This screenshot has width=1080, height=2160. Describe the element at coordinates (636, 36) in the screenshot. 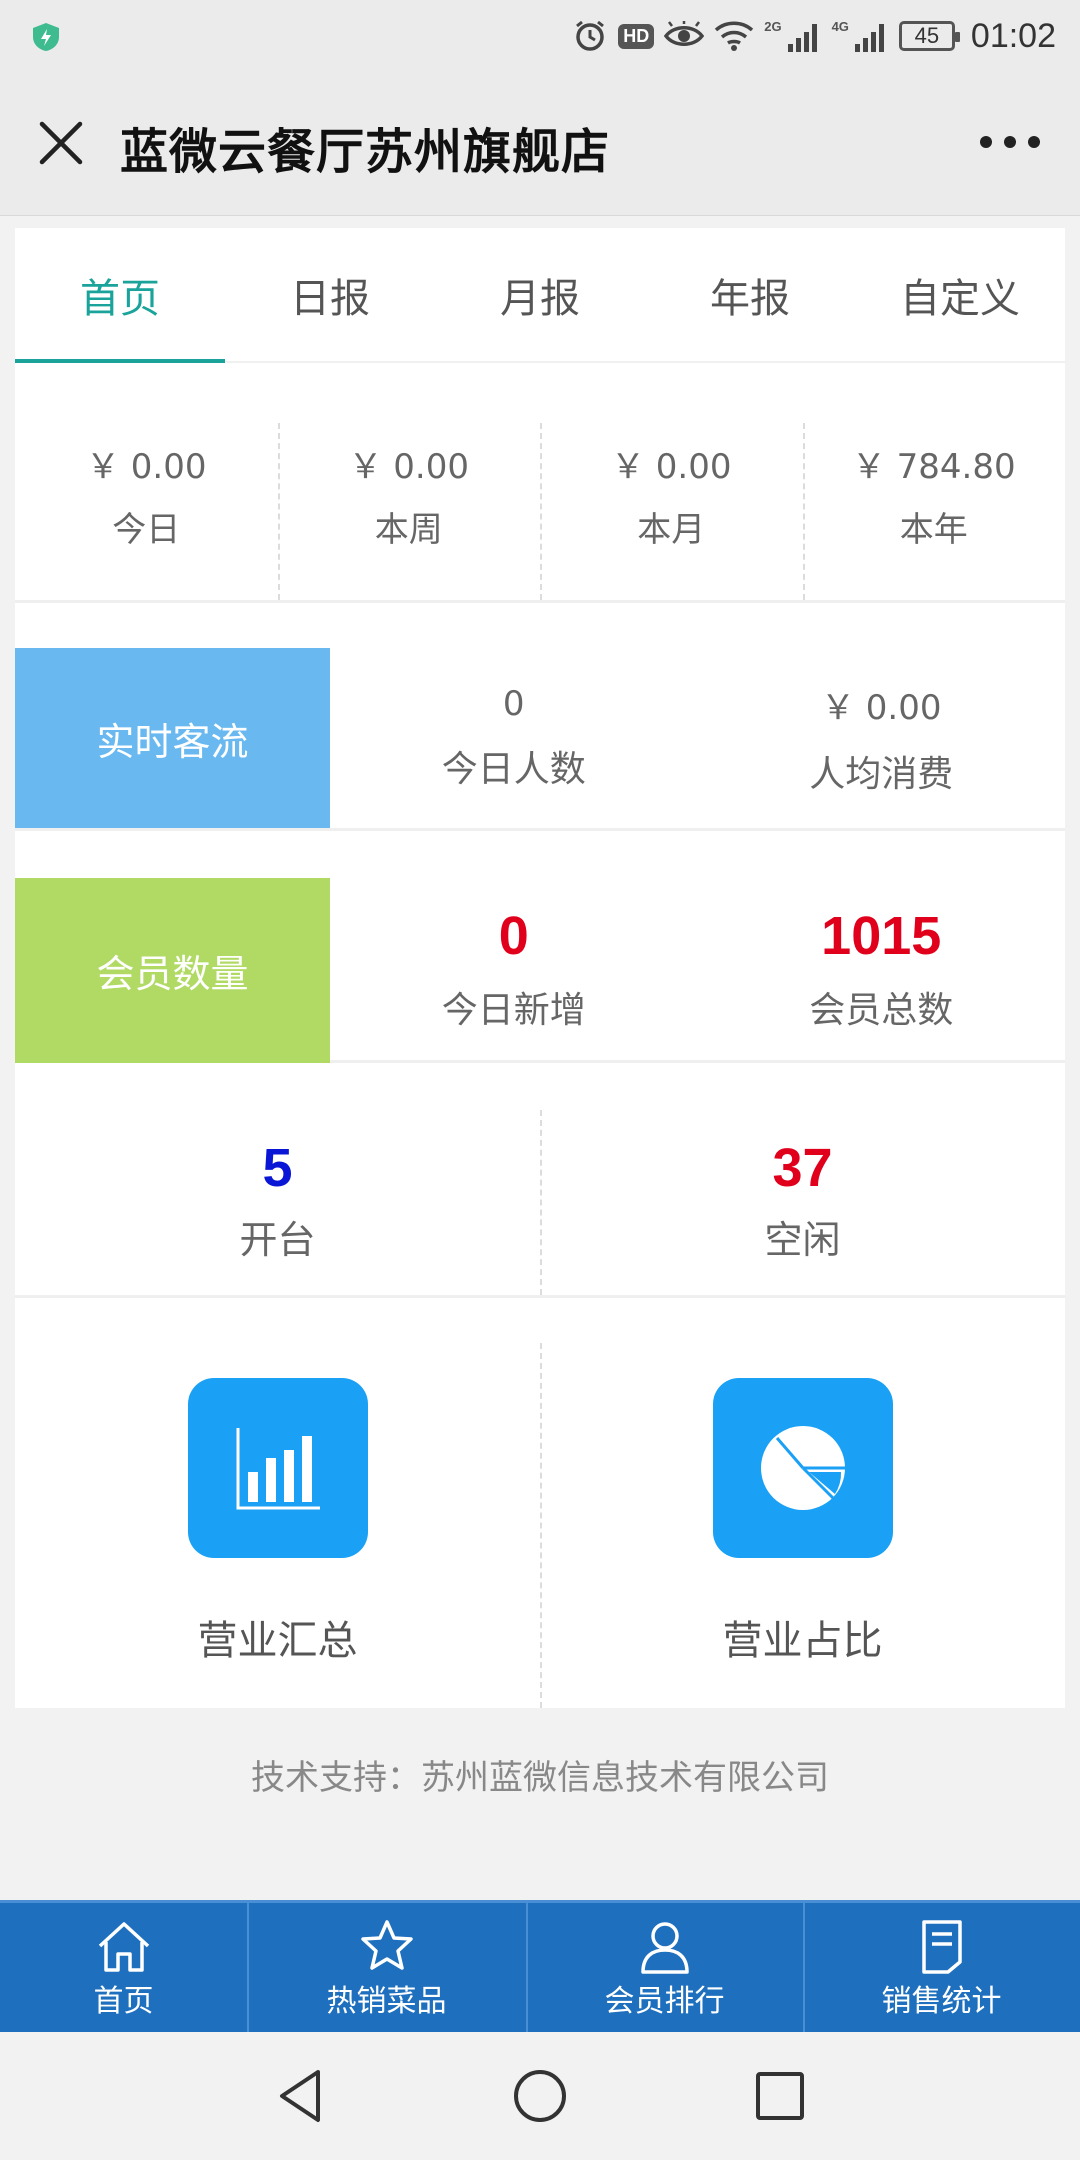

I see `hd-icon: HD` at that location.